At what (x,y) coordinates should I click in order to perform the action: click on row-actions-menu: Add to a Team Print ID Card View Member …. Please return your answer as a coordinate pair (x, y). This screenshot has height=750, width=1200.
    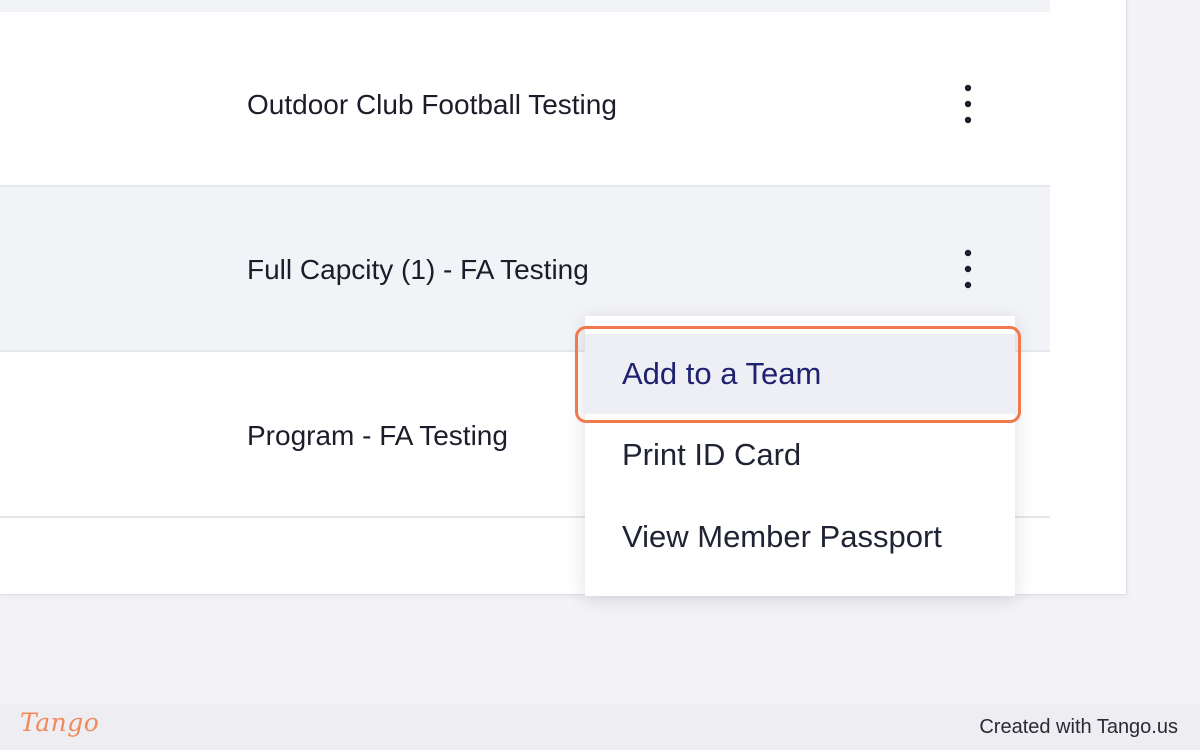
    Looking at the image, I should click on (800, 456).